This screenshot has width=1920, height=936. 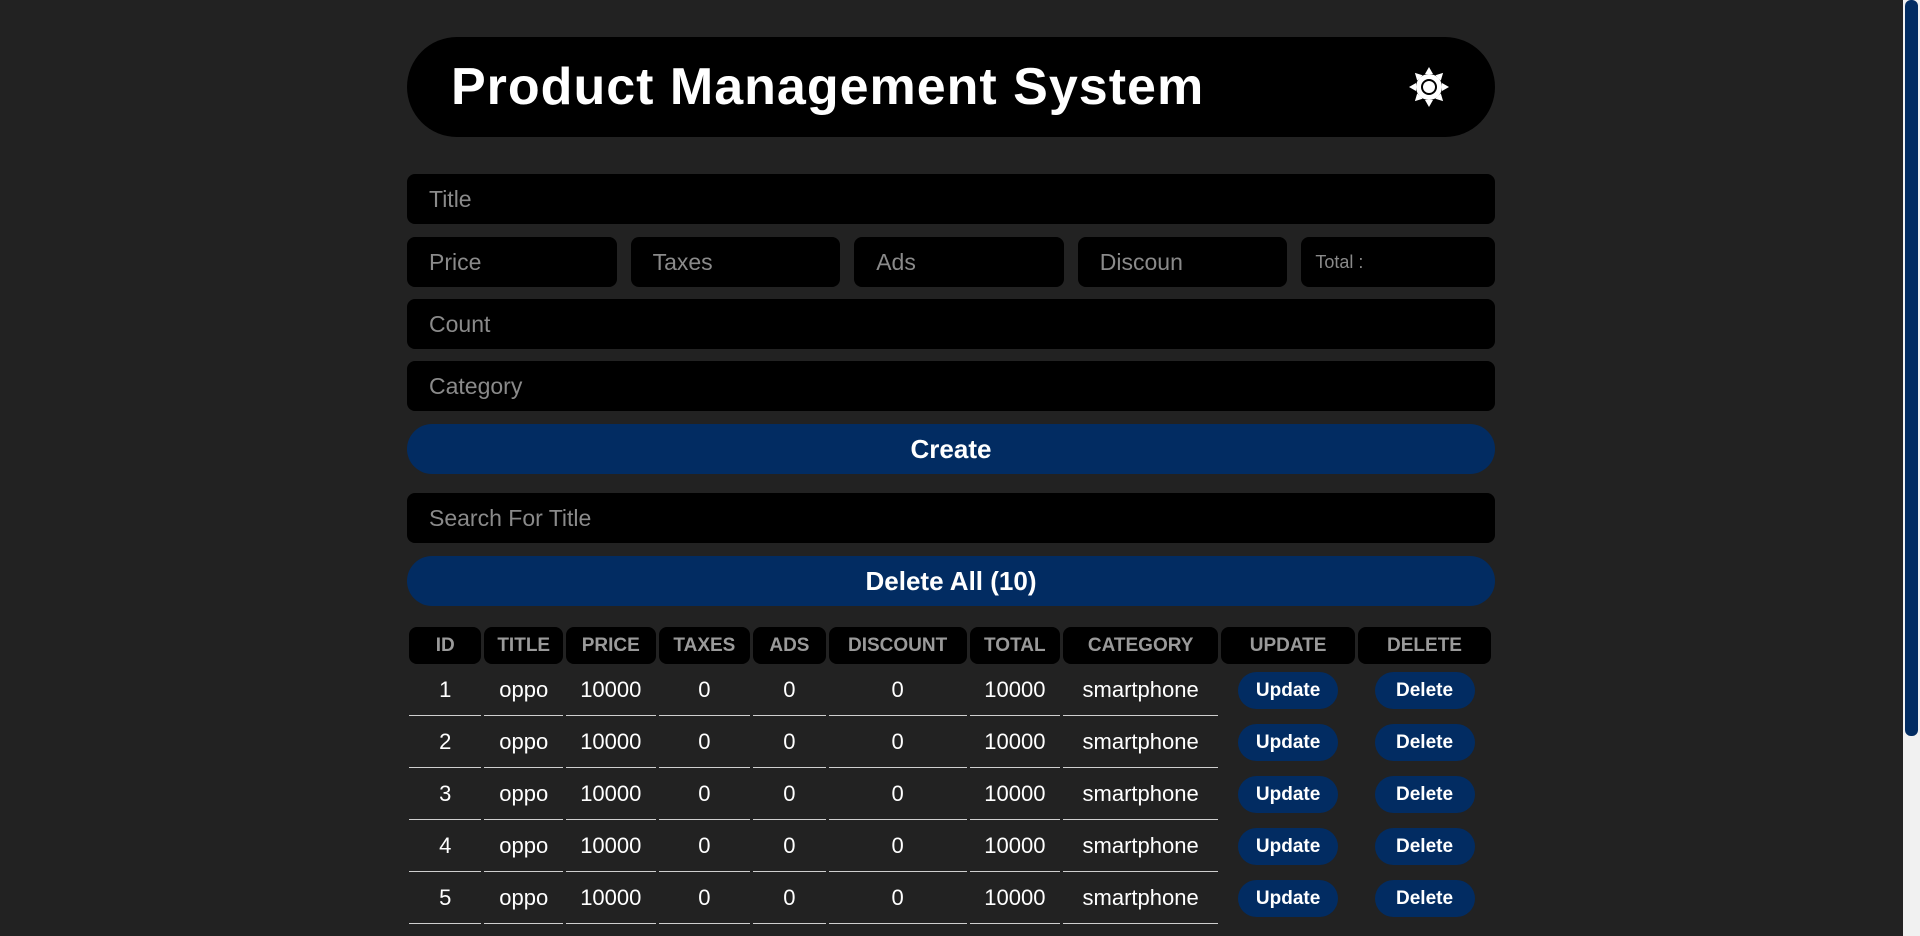 I want to click on column-header-total: TOTAL, so click(x=1015, y=645).